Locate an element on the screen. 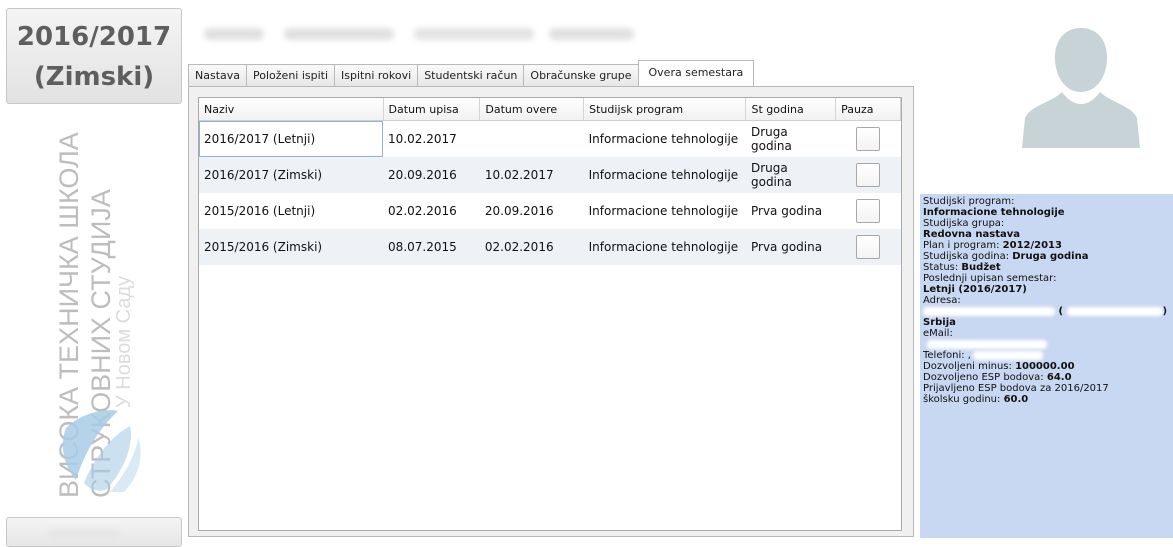  column-header-st-godina: St godina is located at coordinates (791, 109).